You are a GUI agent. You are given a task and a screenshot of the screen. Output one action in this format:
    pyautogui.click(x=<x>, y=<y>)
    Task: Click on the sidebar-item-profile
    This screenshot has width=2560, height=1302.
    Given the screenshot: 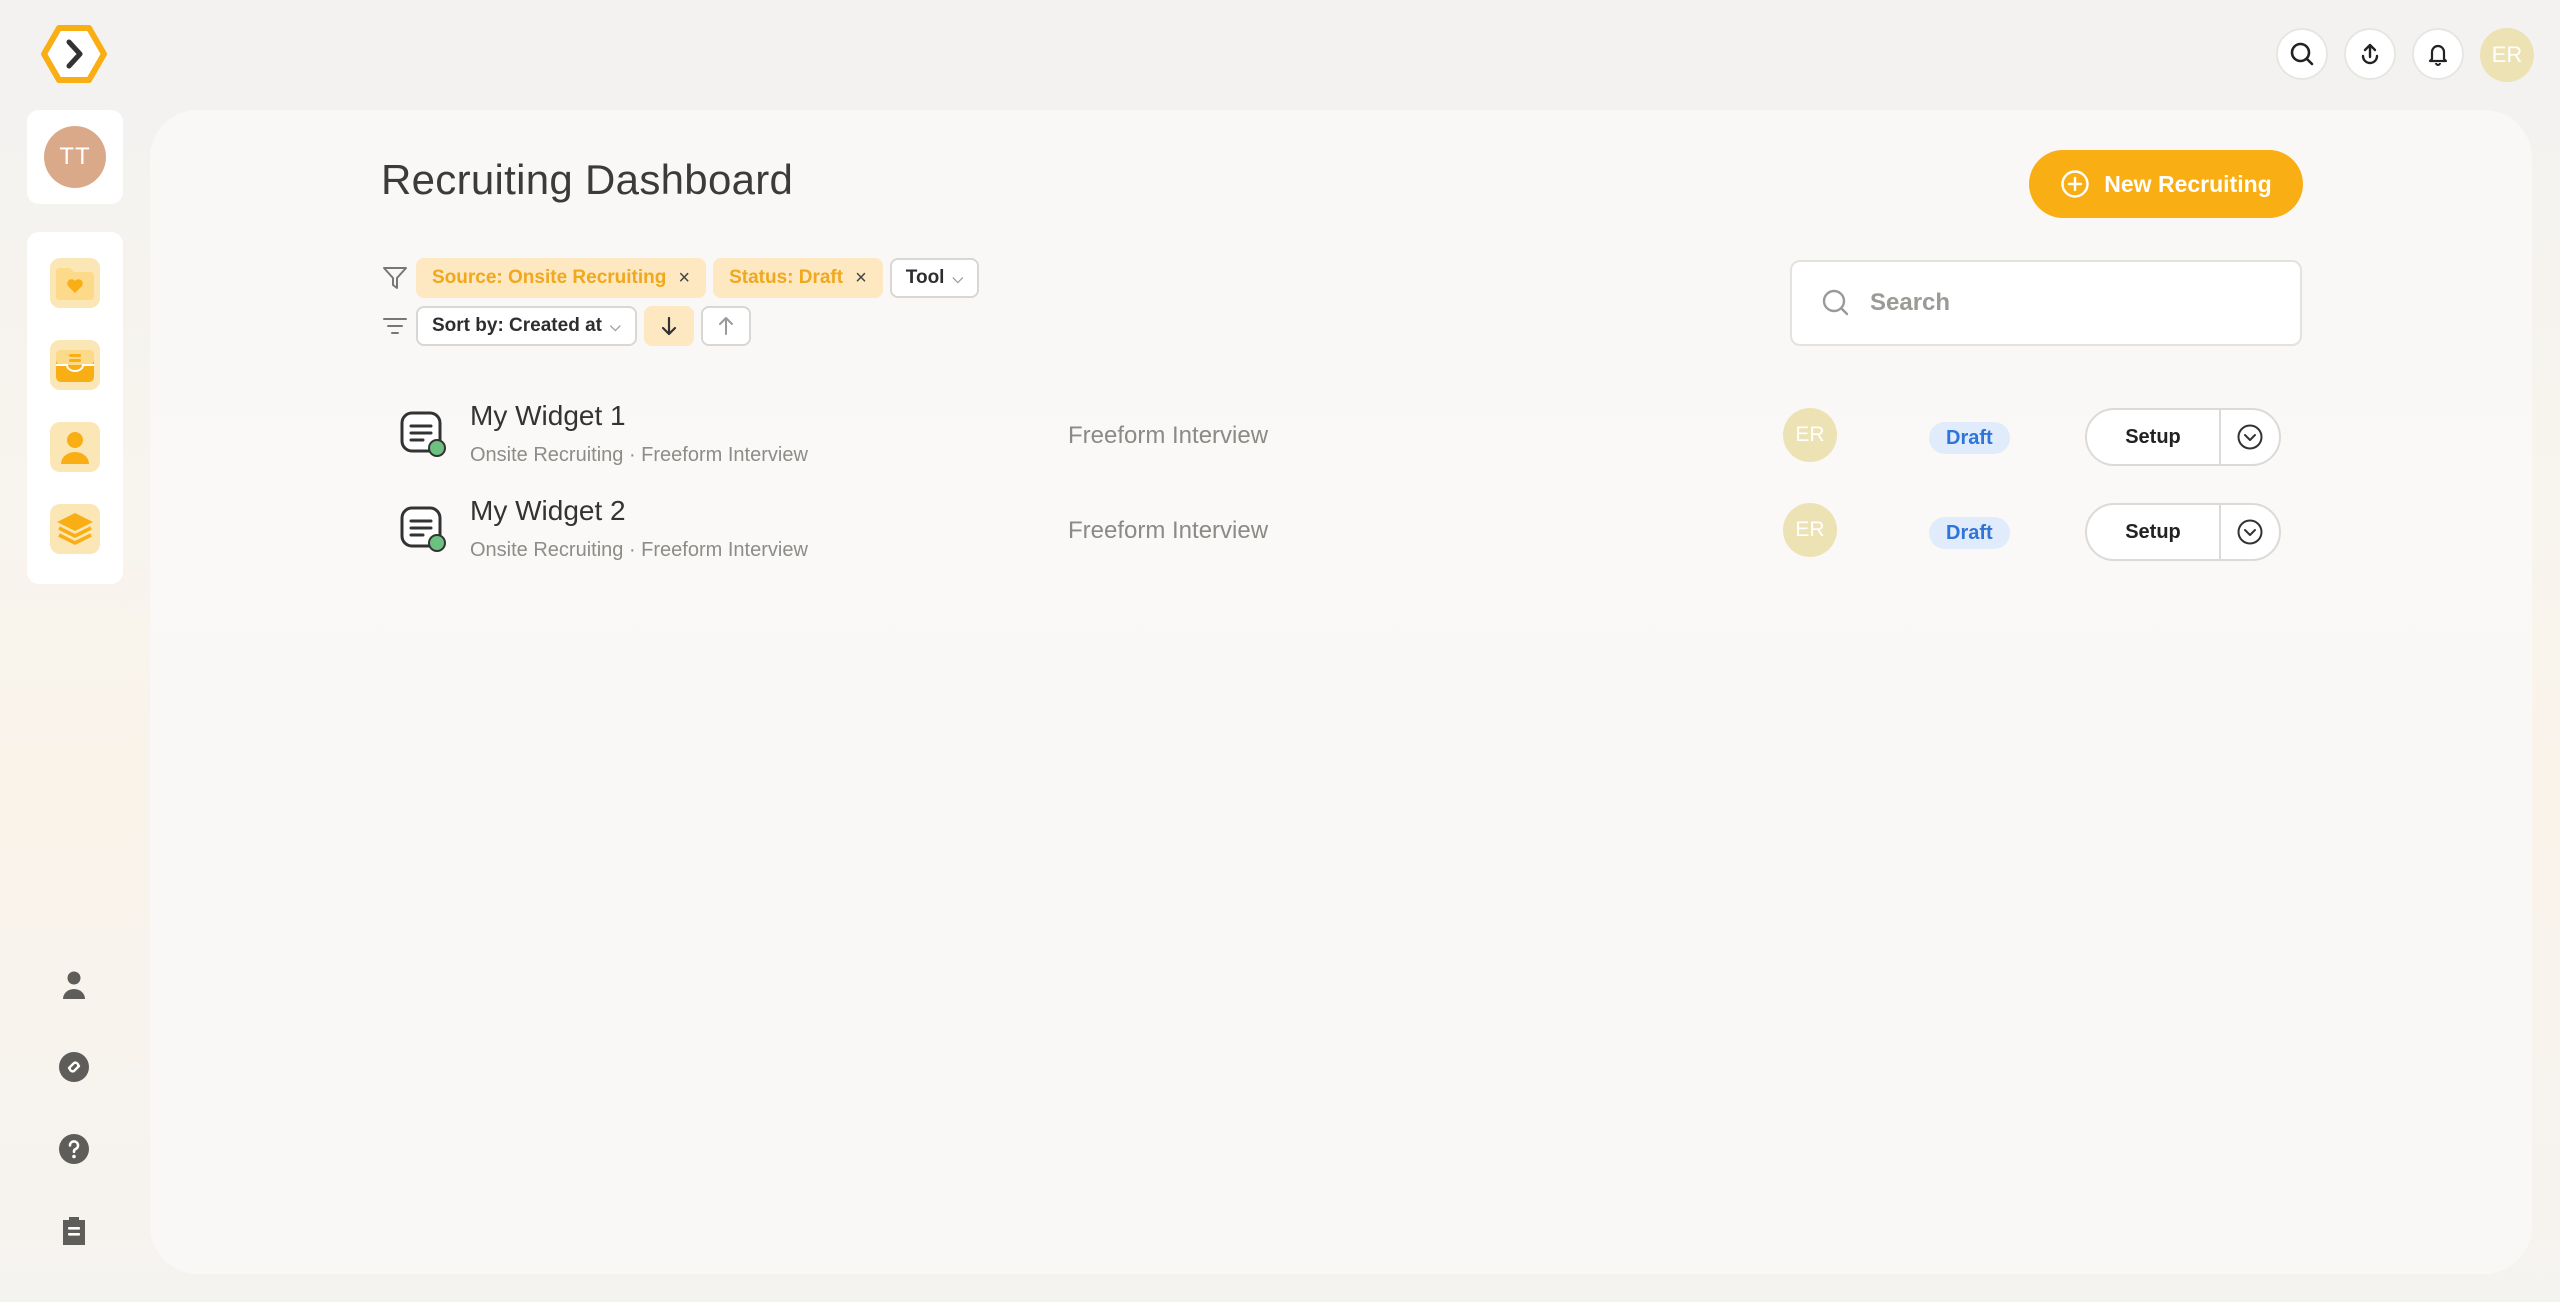 What is the action you would take?
    pyautogui.click(x=74, y=985)
    